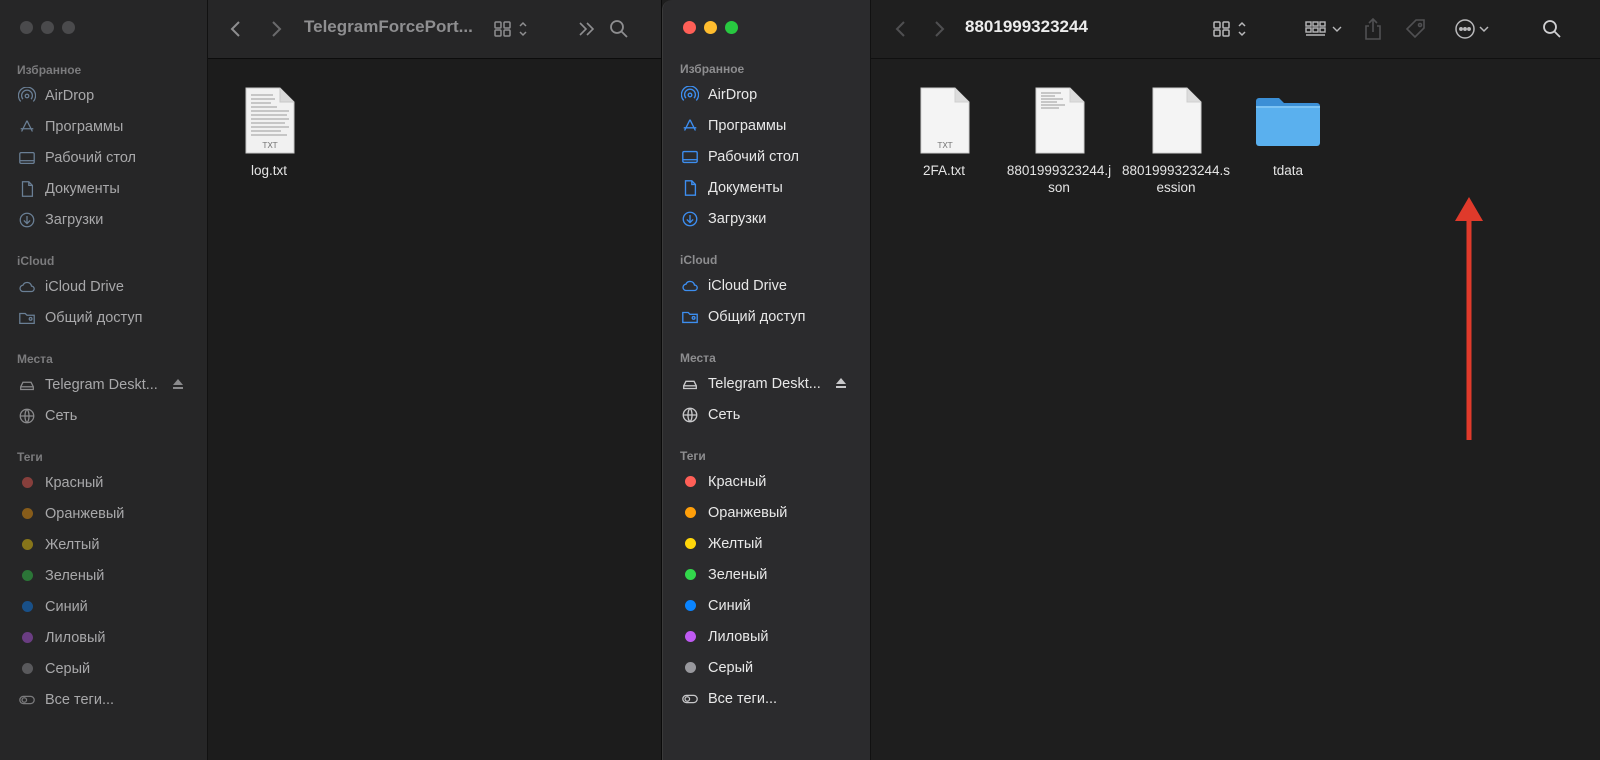 The height and width of the screenshot is (760, 1600). Describe the element at coordinates (690, 188) in the screenshot. I see `documents-icon` at that location.